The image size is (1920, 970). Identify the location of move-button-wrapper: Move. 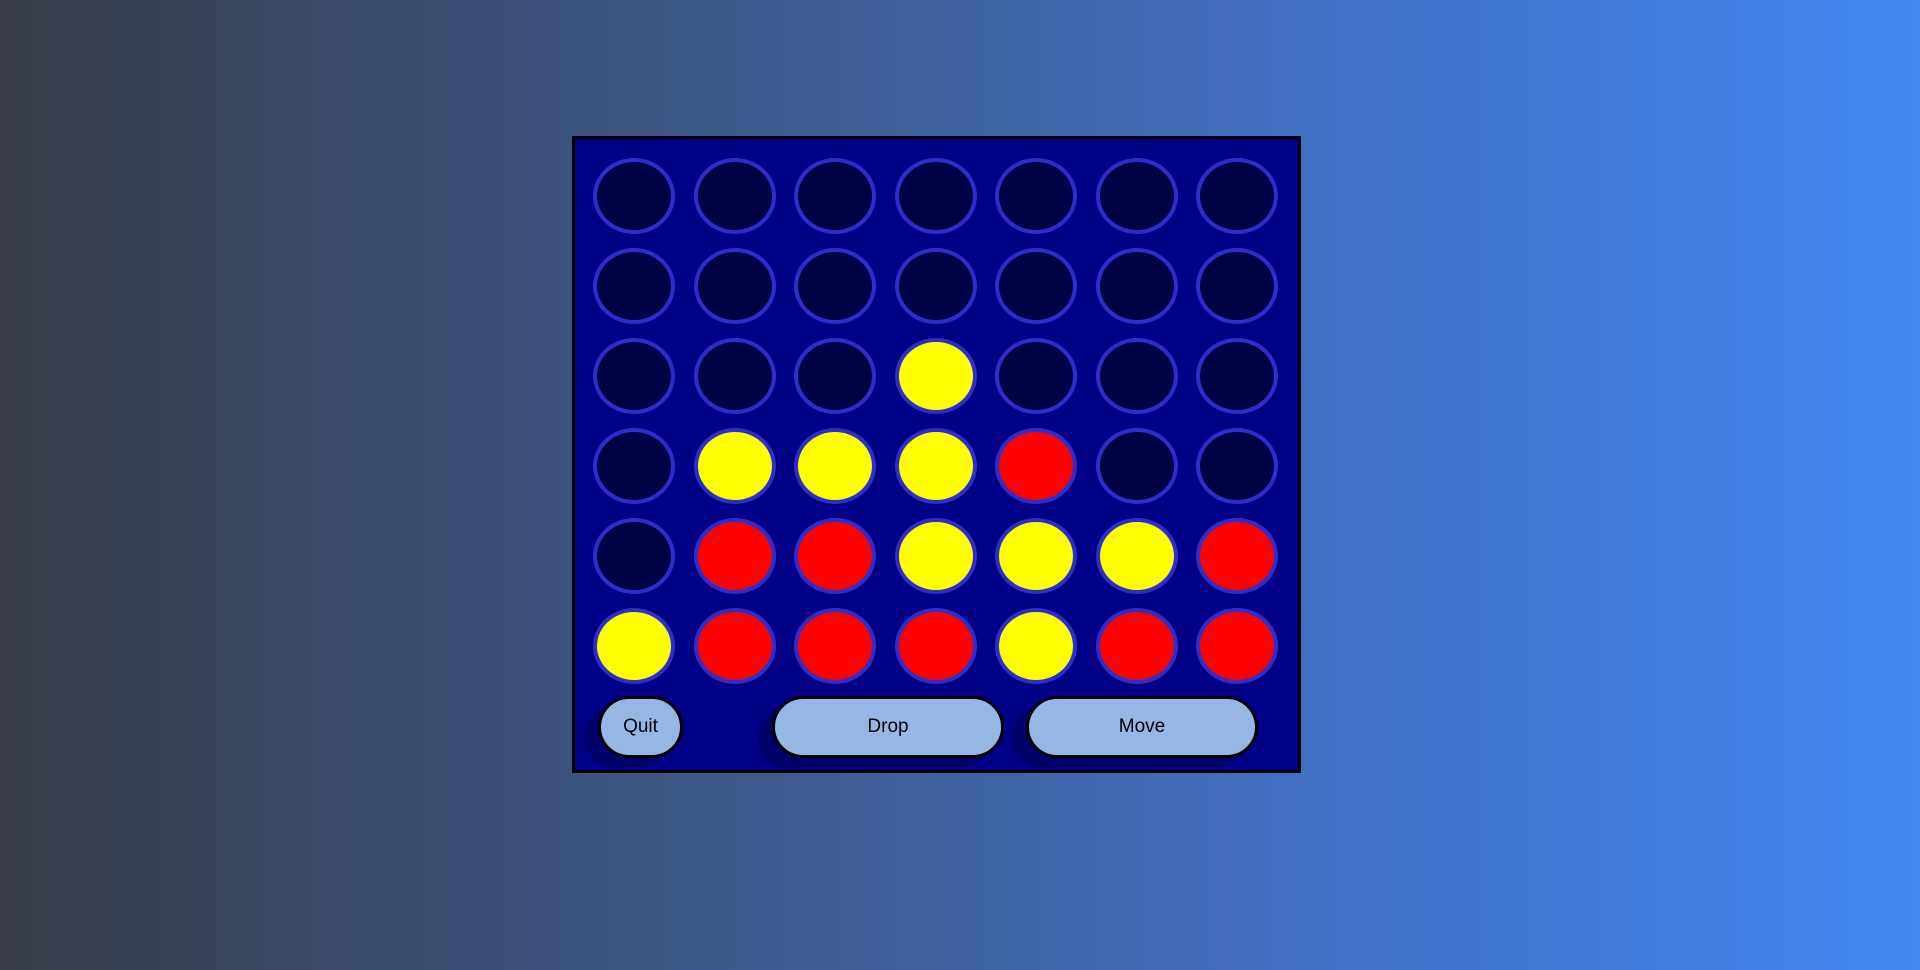
(1135, 732).